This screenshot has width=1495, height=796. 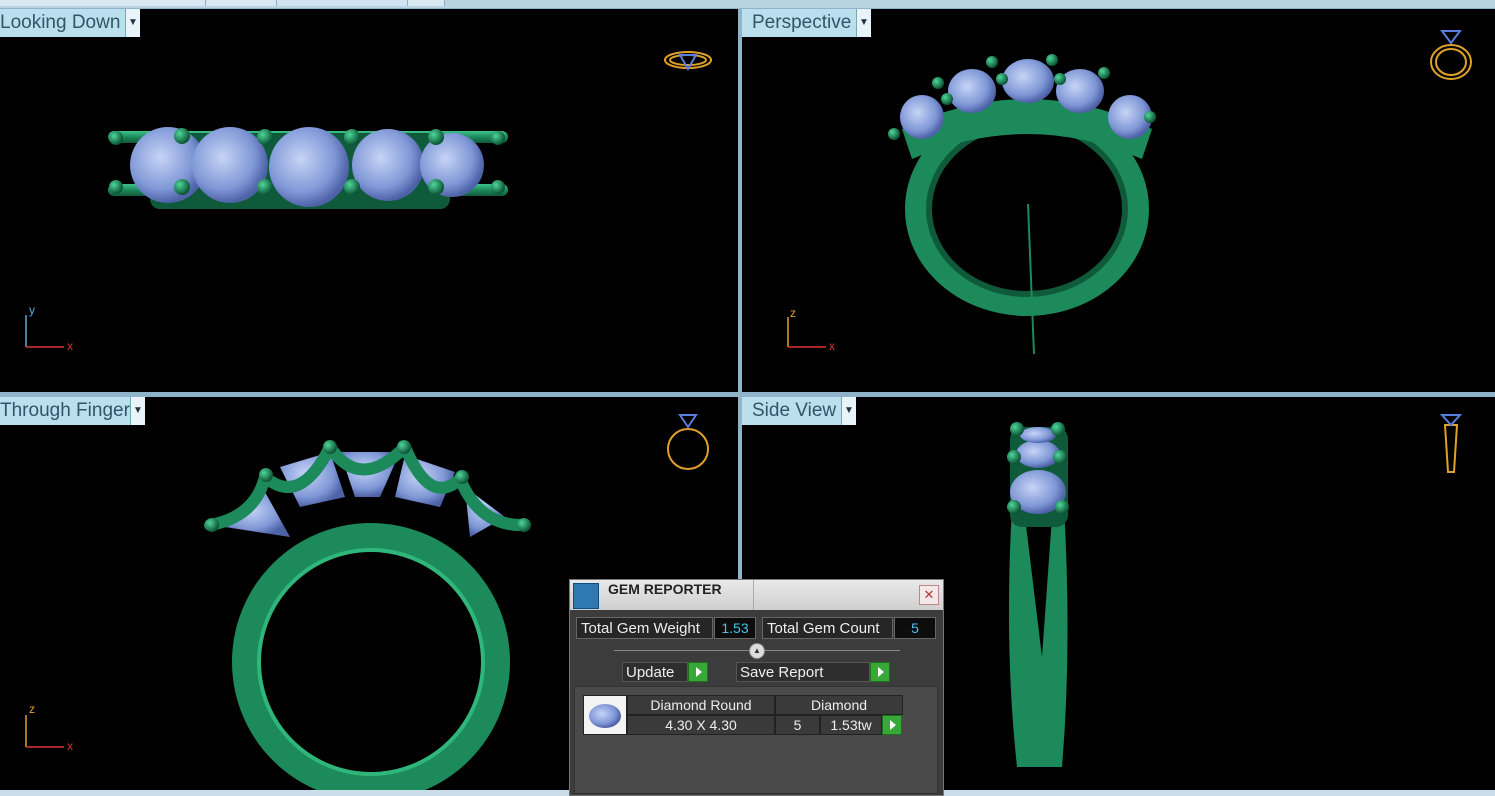 I want to click on panel-titlebar: GEM REPORTER ✕, so click(x=756, y=595).